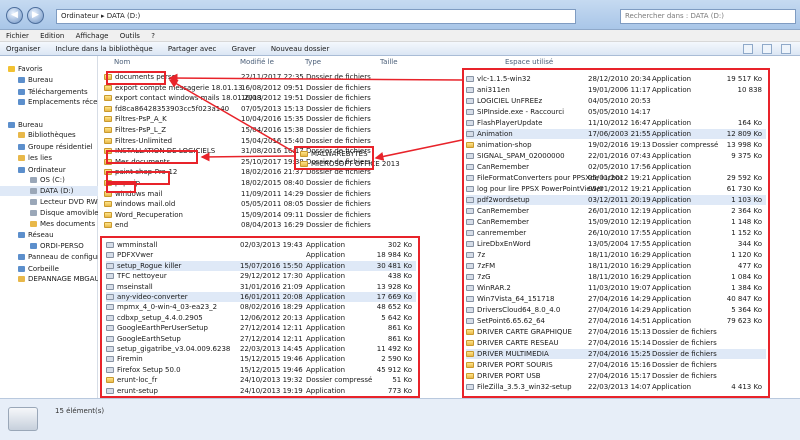 Image resolution: width=800 pixels, height=440 pixels. Describe the element at coordinates (40, 80) in the screenshot. I see `sidebar-item-label: Bureau` at that location.